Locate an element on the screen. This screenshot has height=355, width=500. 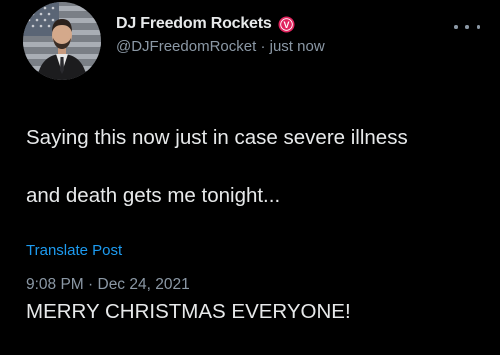
verified-badge-icon: V is located at coordinates (286, 24).